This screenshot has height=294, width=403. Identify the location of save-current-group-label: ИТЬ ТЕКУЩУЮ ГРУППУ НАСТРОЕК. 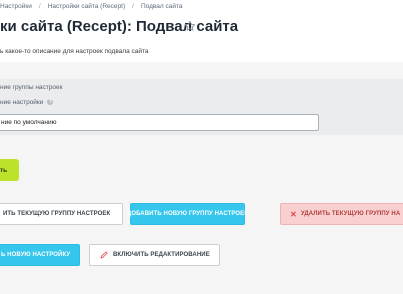
(57, 214).